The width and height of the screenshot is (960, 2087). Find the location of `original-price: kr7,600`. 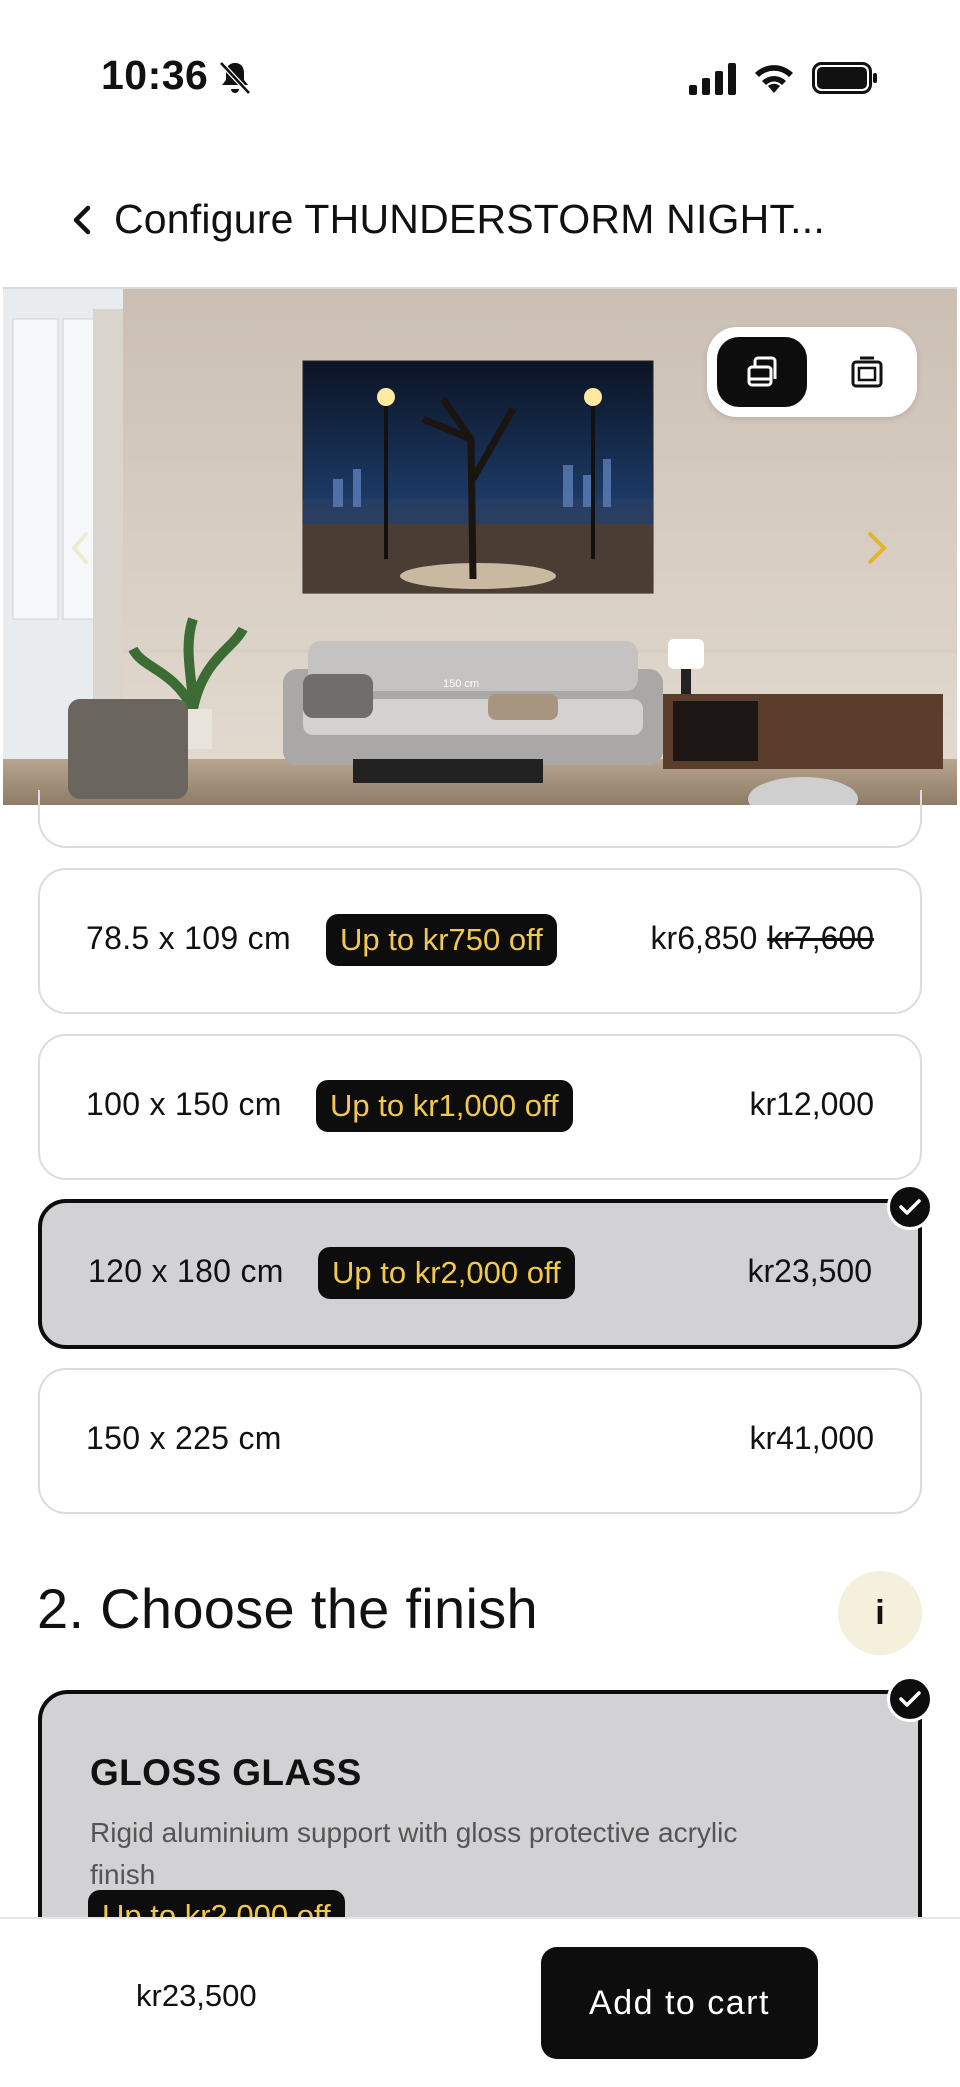

original-price: kr7,600 is located at coordinates (820, 938).